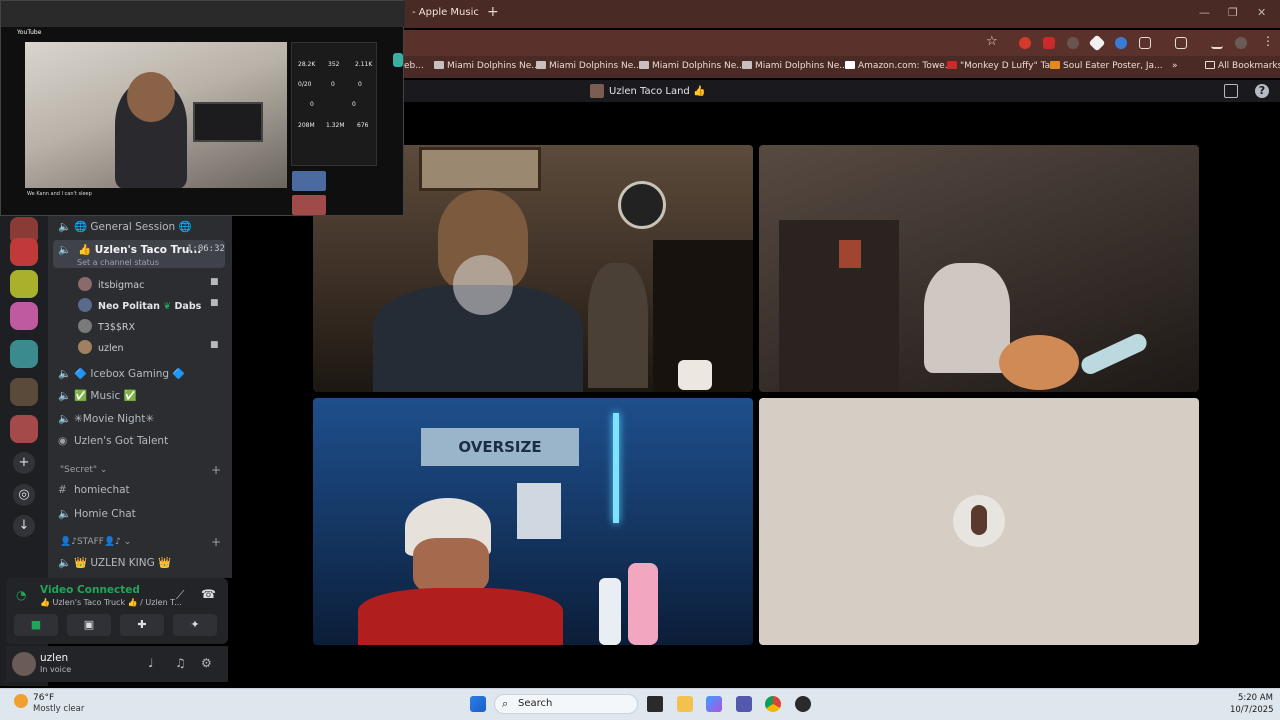 Image resolution: width=1280 pixels, height=720 pixels. I want to click on voice-member: T3$$RX, so click(106, 326).